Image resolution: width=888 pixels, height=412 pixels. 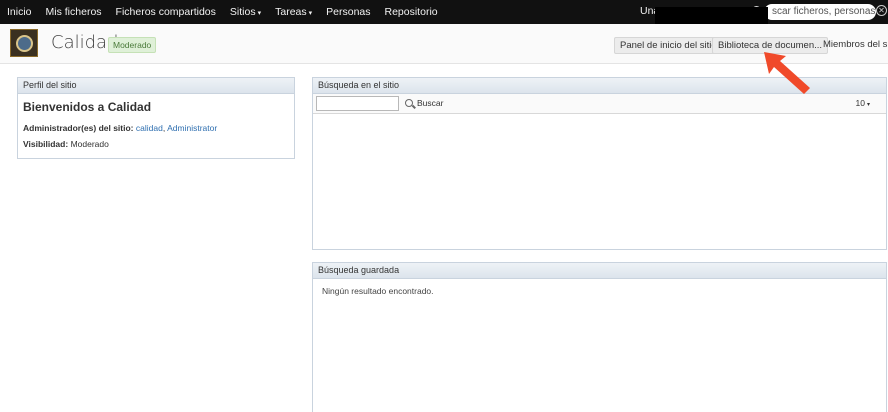 What do you see at coordinates (853, 45) in the screenshot?
I see `site-members-button: Miembros del siti` at bounding box center [853, 45].